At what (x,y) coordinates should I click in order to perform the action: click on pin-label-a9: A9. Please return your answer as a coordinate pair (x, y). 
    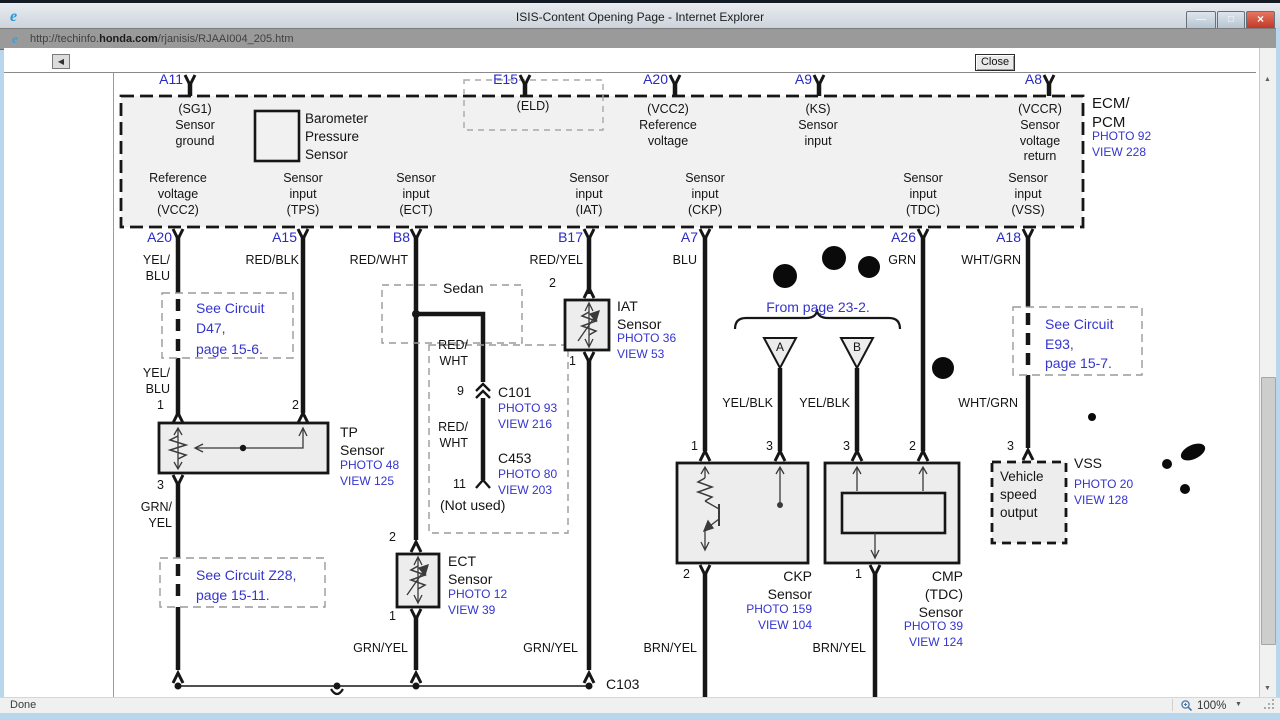
    Looking at the image, I should click on (803, 79).